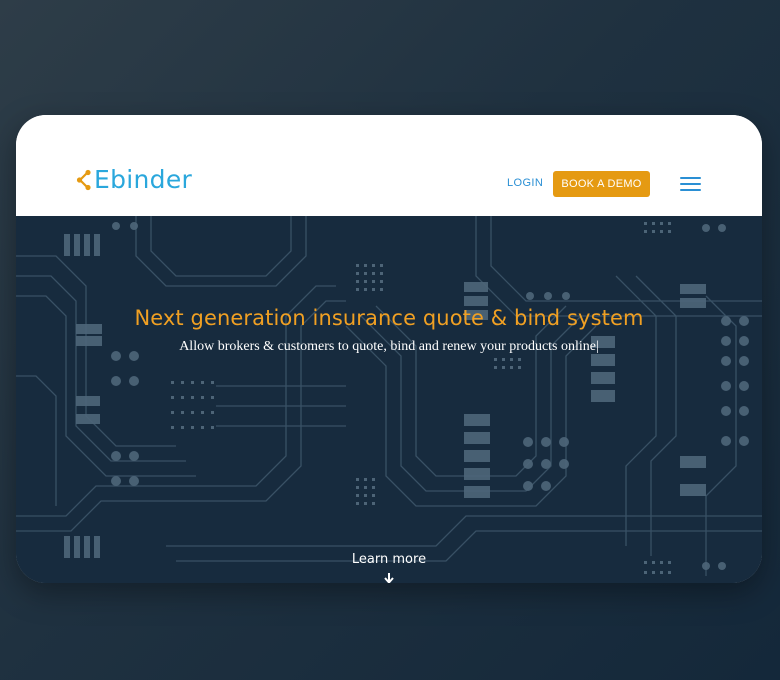 Image resolution: width=780 pixels, height=680 pixels. What do you see at coordinates (389, 577) in the screenshot?
I see `arrow-down-icon` at bounding box center [389, 577].